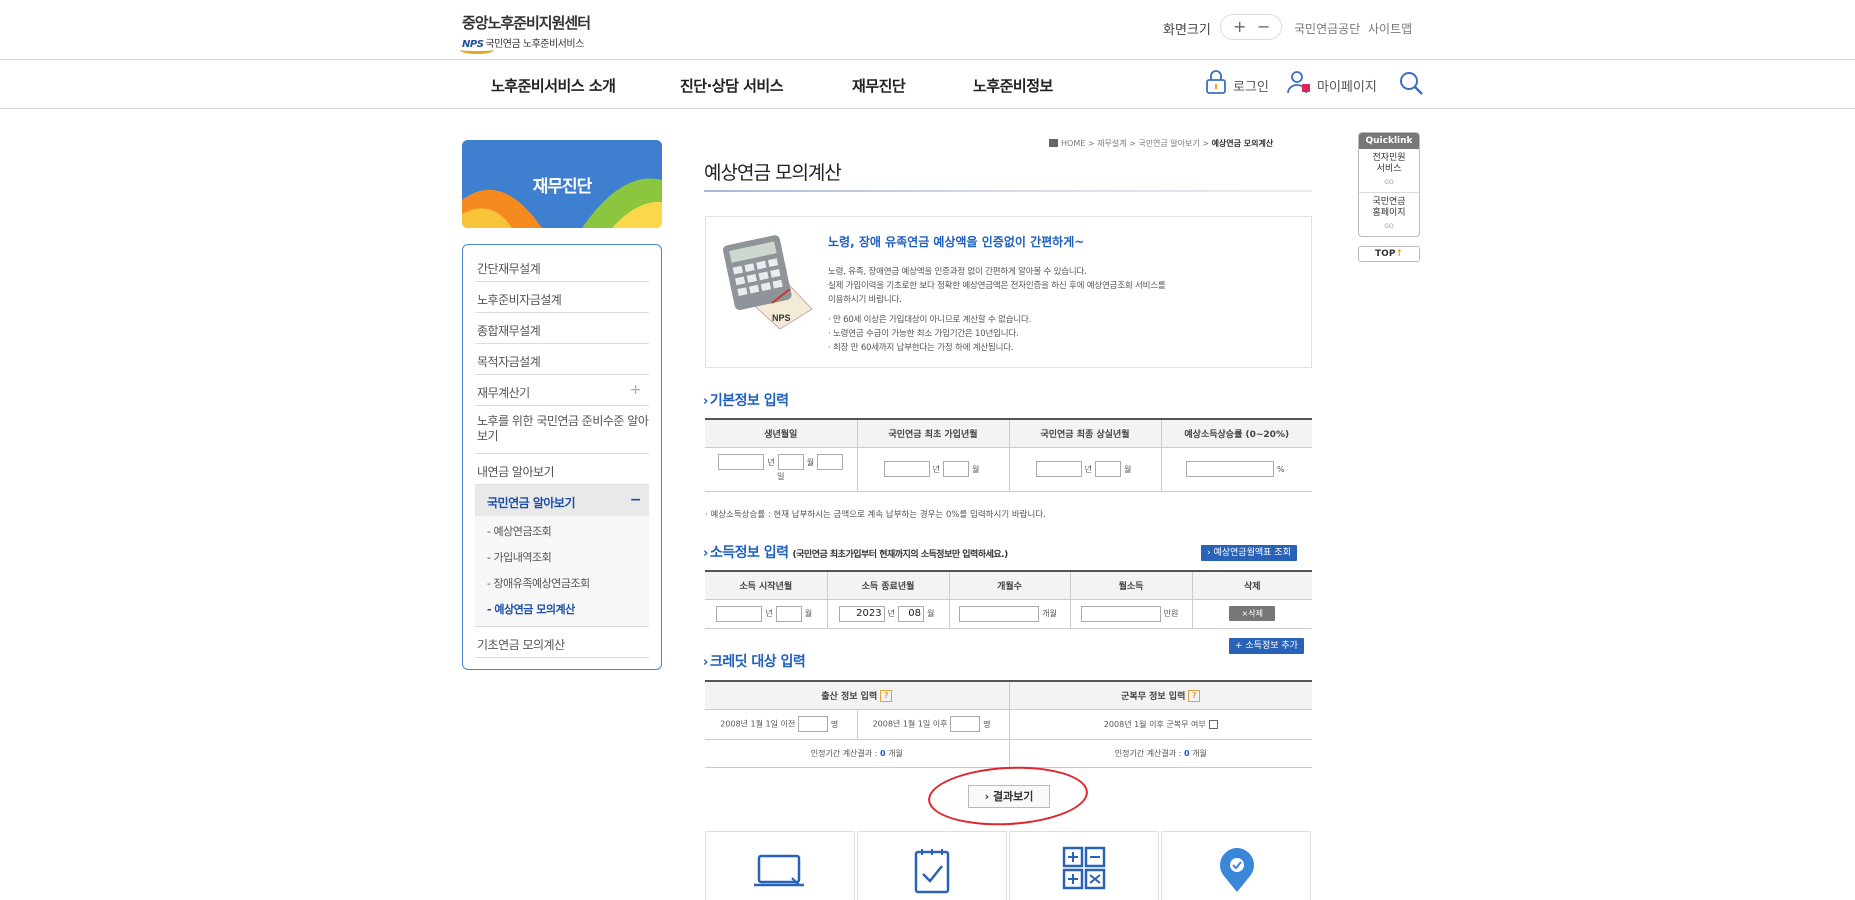 Image resolution: width=1855 pixels, height=900 pixels. Describe the element at coordinates (1249, 553) in the screenshot. I see `pension-table-button: › 예상연금월액표 조회` at that location.